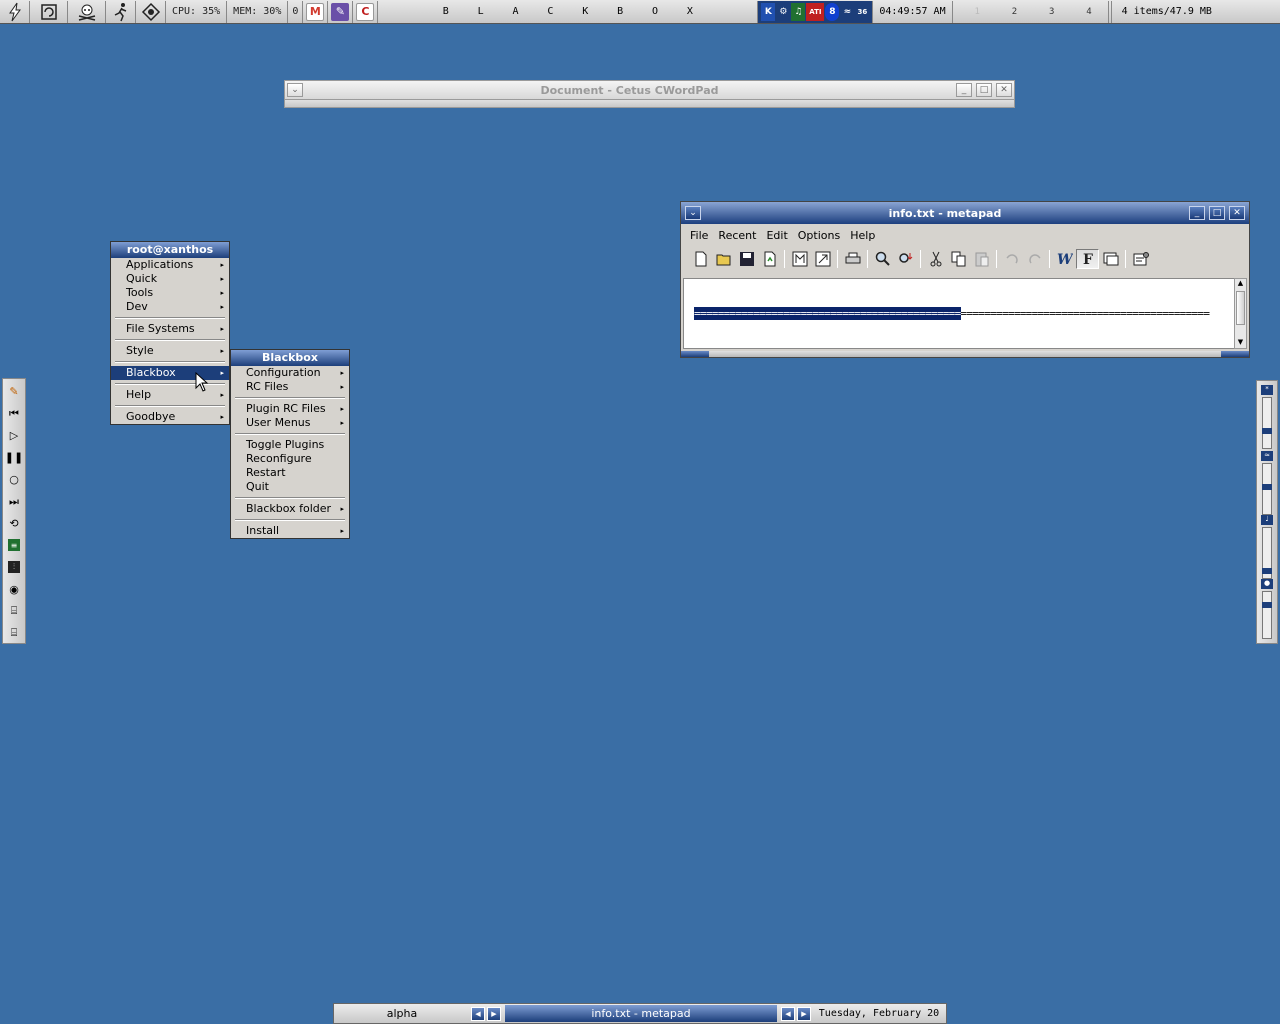 The height and width of the screenshot is (1024, 1280). I want to click on refresh-file-button, so click(769, 259).